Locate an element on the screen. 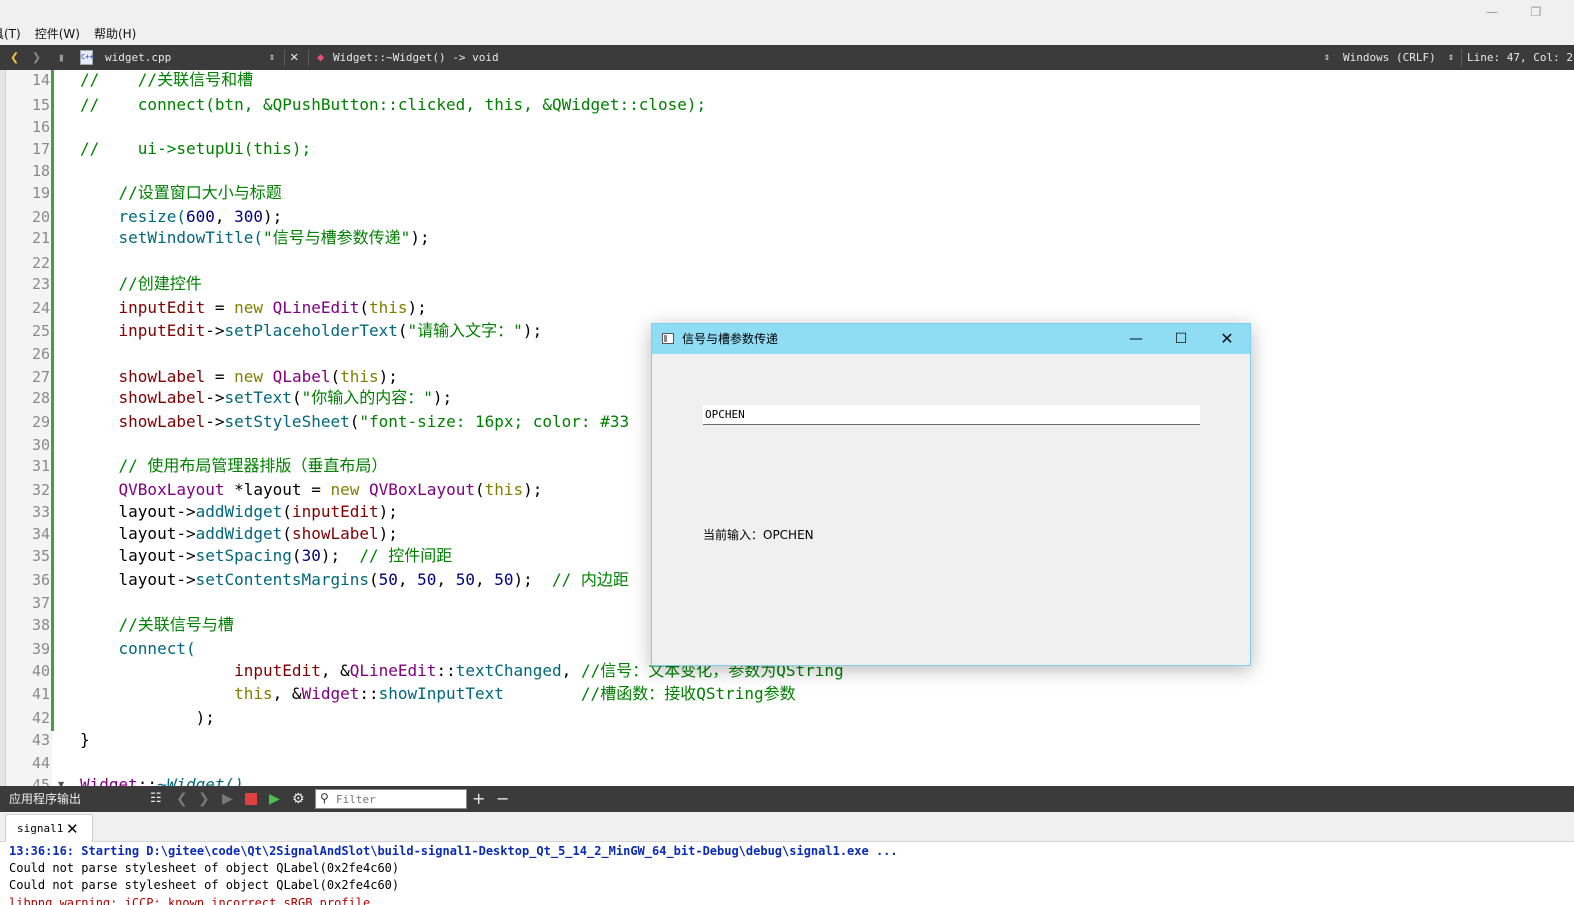 The image size is (1574, 905). code-token: 300 is located at coordinates (249, 216).